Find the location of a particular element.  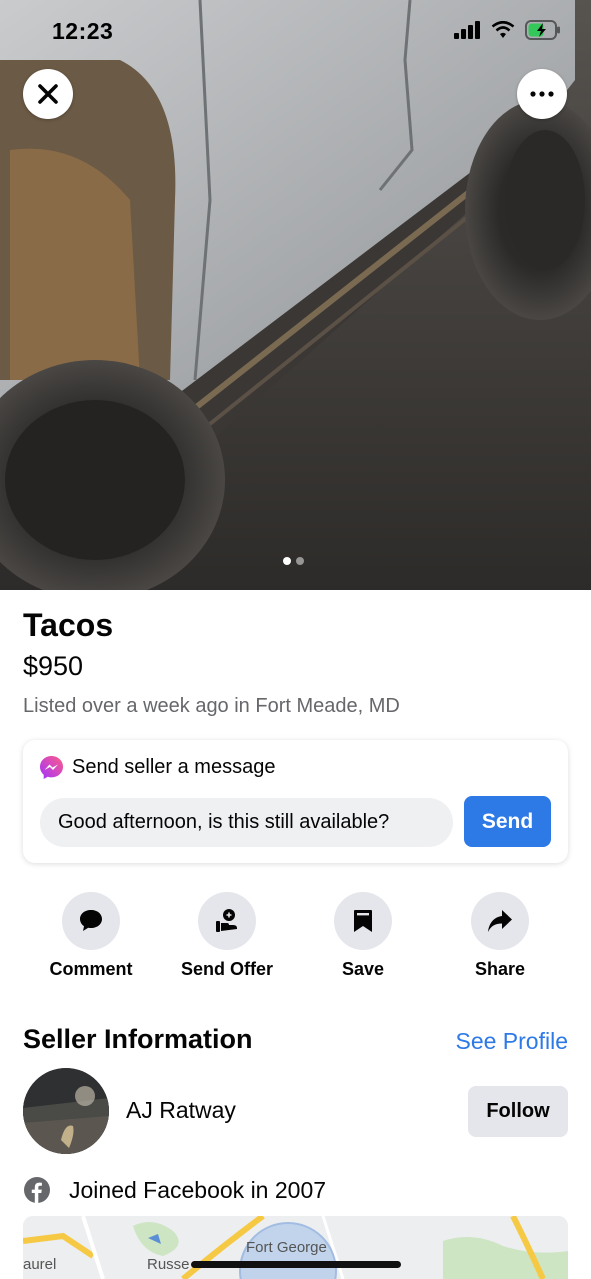

joined-row: Joined Facebook in 2007 is located at coordinates (174, 1190).